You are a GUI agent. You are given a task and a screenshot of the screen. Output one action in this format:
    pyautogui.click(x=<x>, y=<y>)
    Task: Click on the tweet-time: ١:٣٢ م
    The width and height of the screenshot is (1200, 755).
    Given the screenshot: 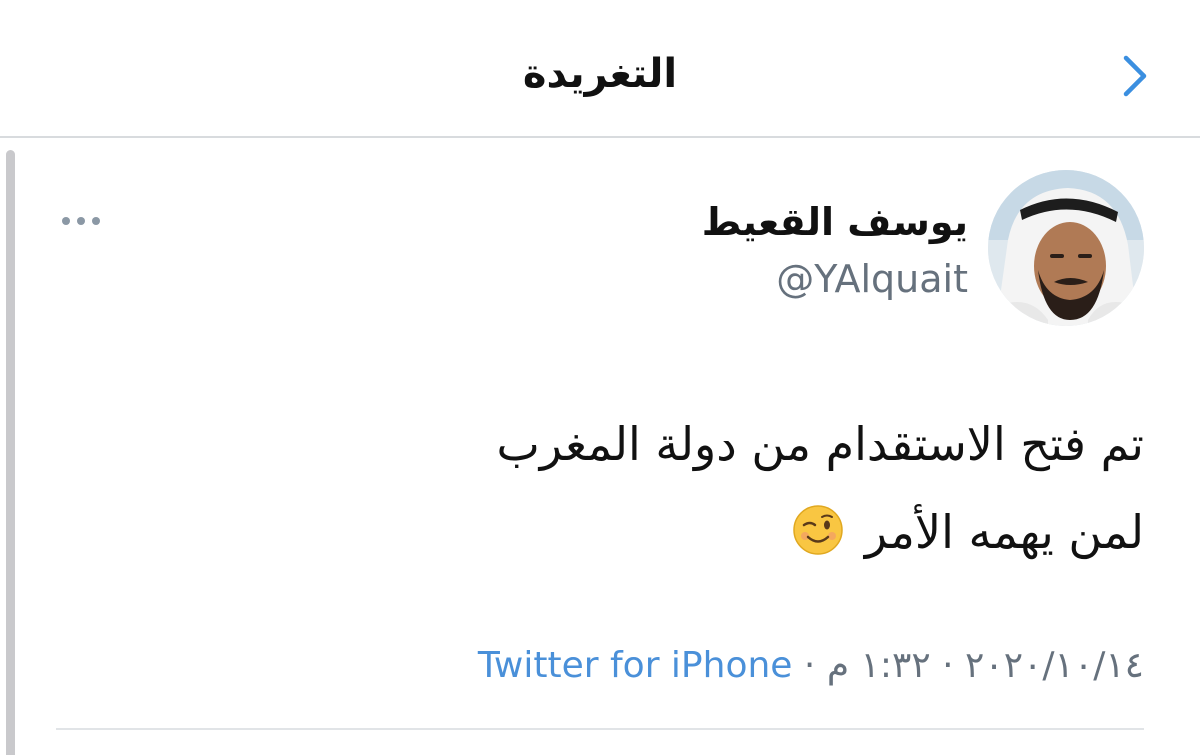 What is the action you would take?
    pyautogui.click(x=878, y=665)
    